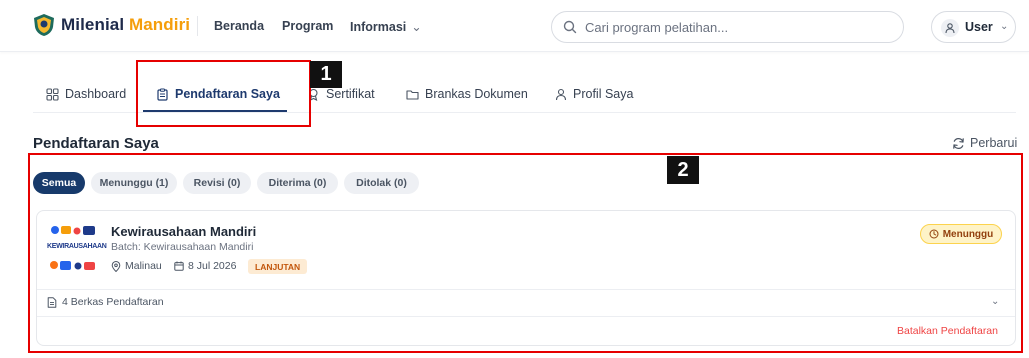 This screenshot has width=1029, height=358. I want to click on tab-label: Dashboard, so click(96, 94).